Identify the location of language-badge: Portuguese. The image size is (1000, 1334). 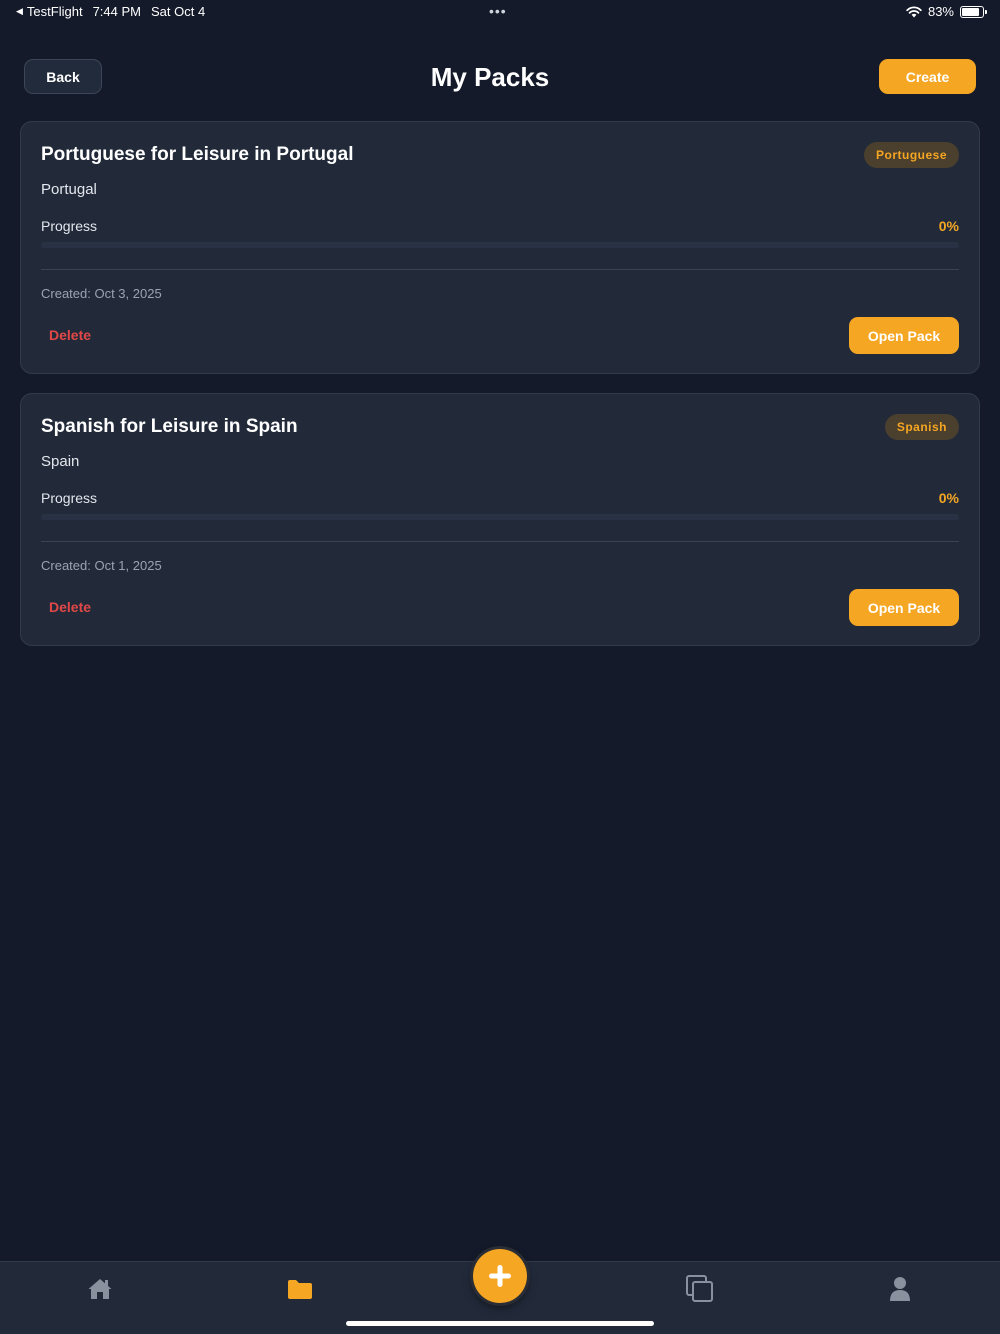
(911, 155).